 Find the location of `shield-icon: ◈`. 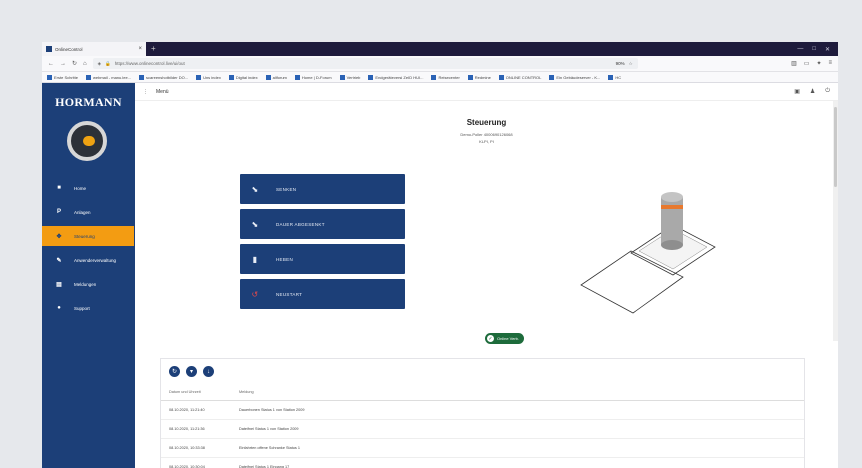

shield-icon: ◈ is located at coordinates (99, 63).